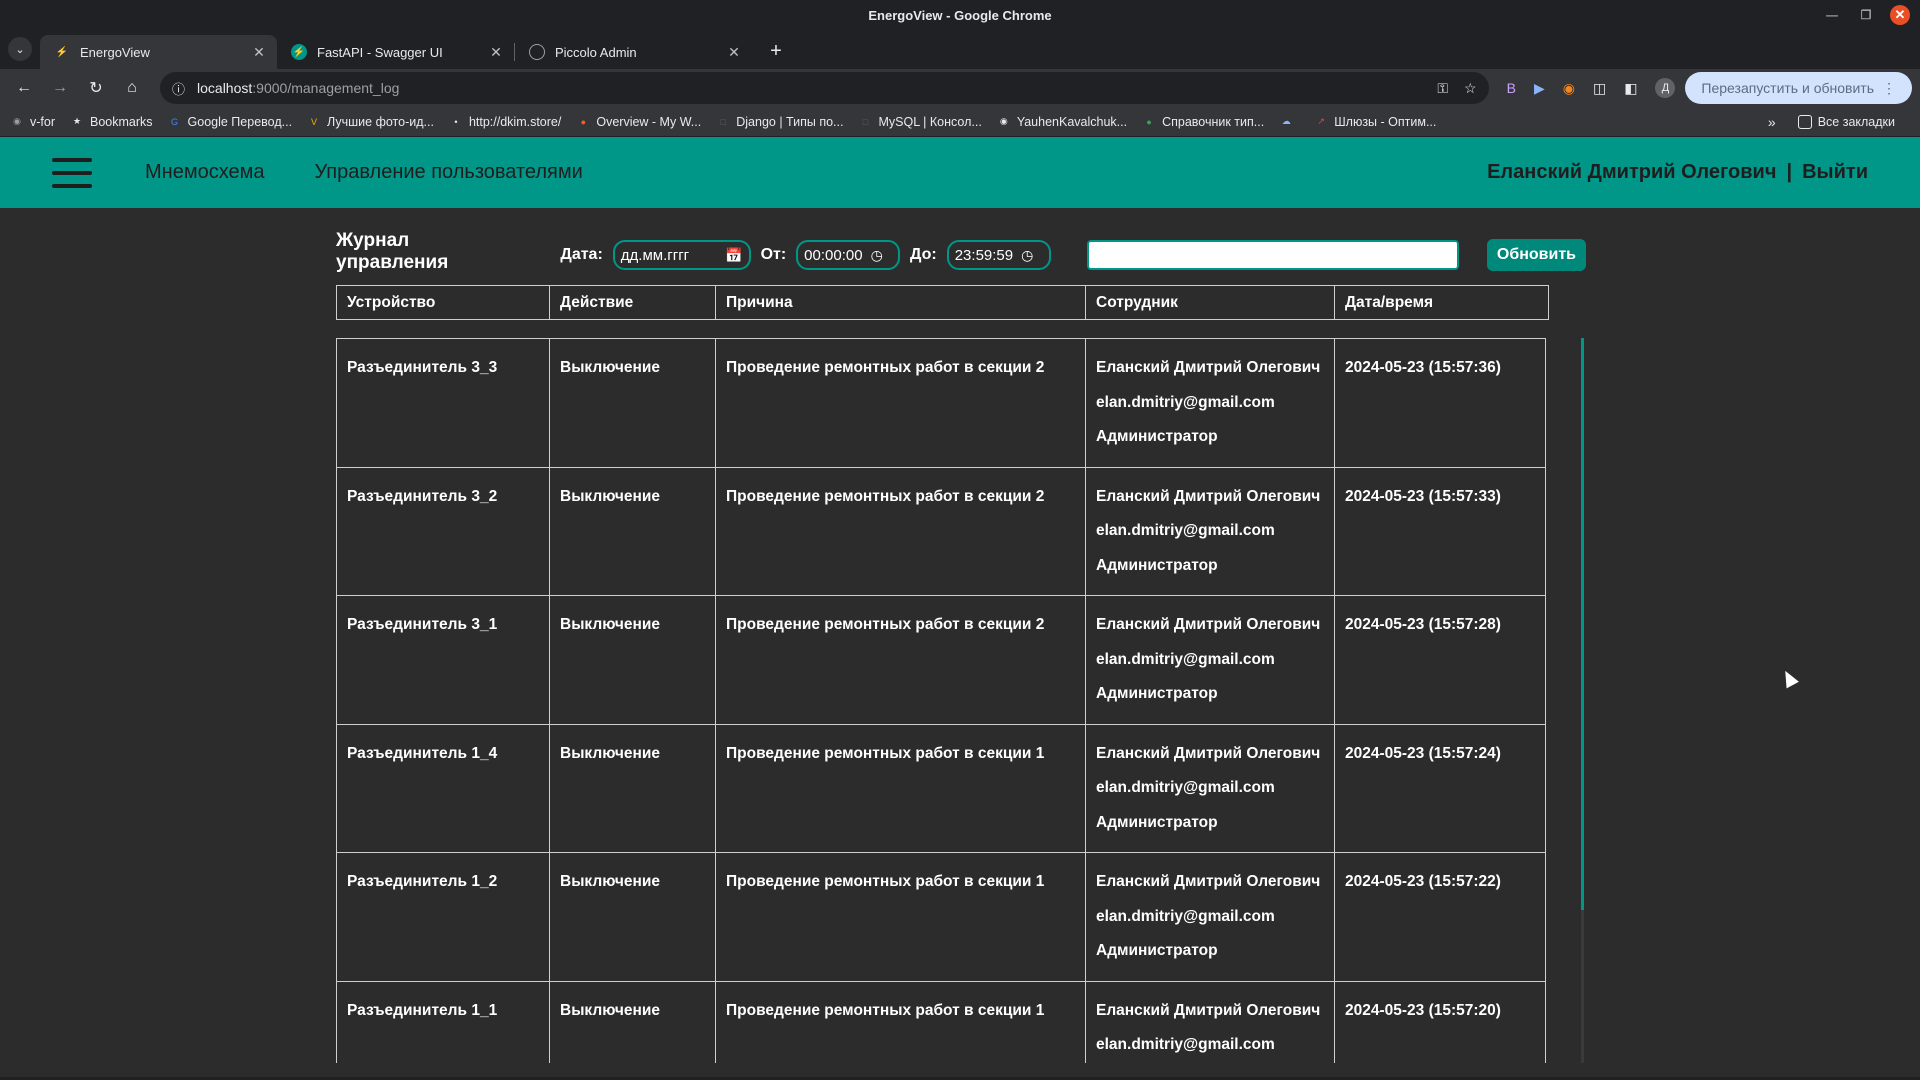  Describe the element at coordinates (204, 172) in the screenshot. I see `nav-mnemoscheme: Мнемосхема` at that location.